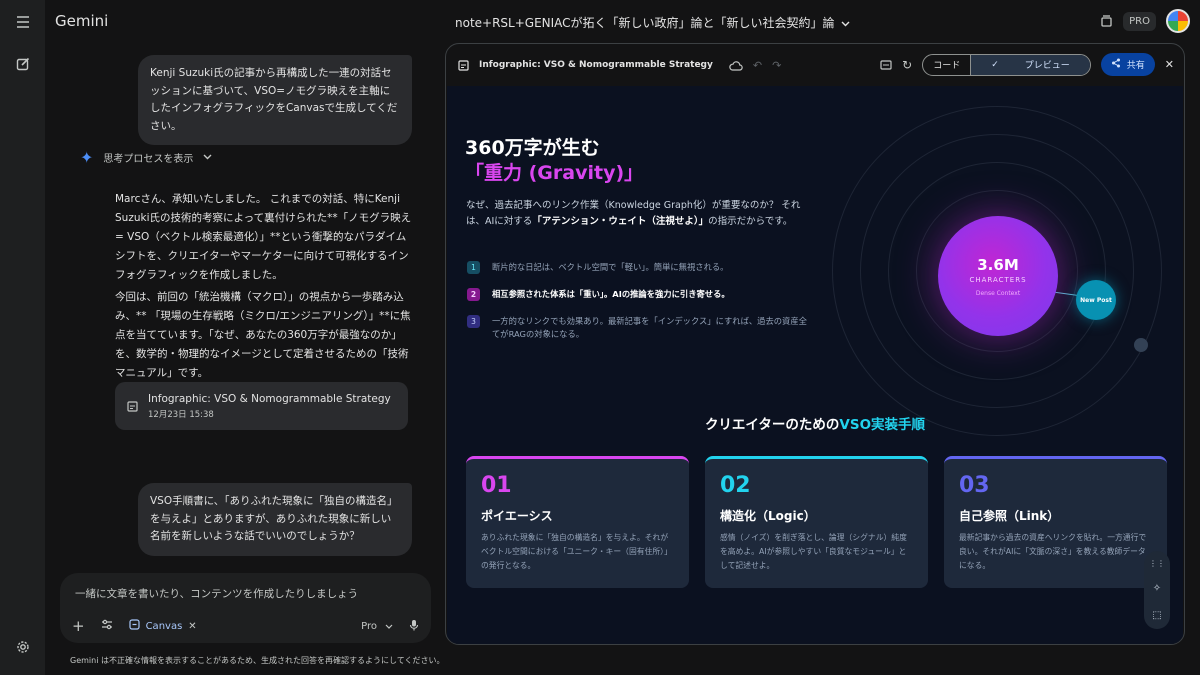 This screenshot has height=675, width=1200. What do you see at coordinates (1156, 615) in the screenshot?
I see `select-element-icon: ⬚` at bounding box center [1156, 615].